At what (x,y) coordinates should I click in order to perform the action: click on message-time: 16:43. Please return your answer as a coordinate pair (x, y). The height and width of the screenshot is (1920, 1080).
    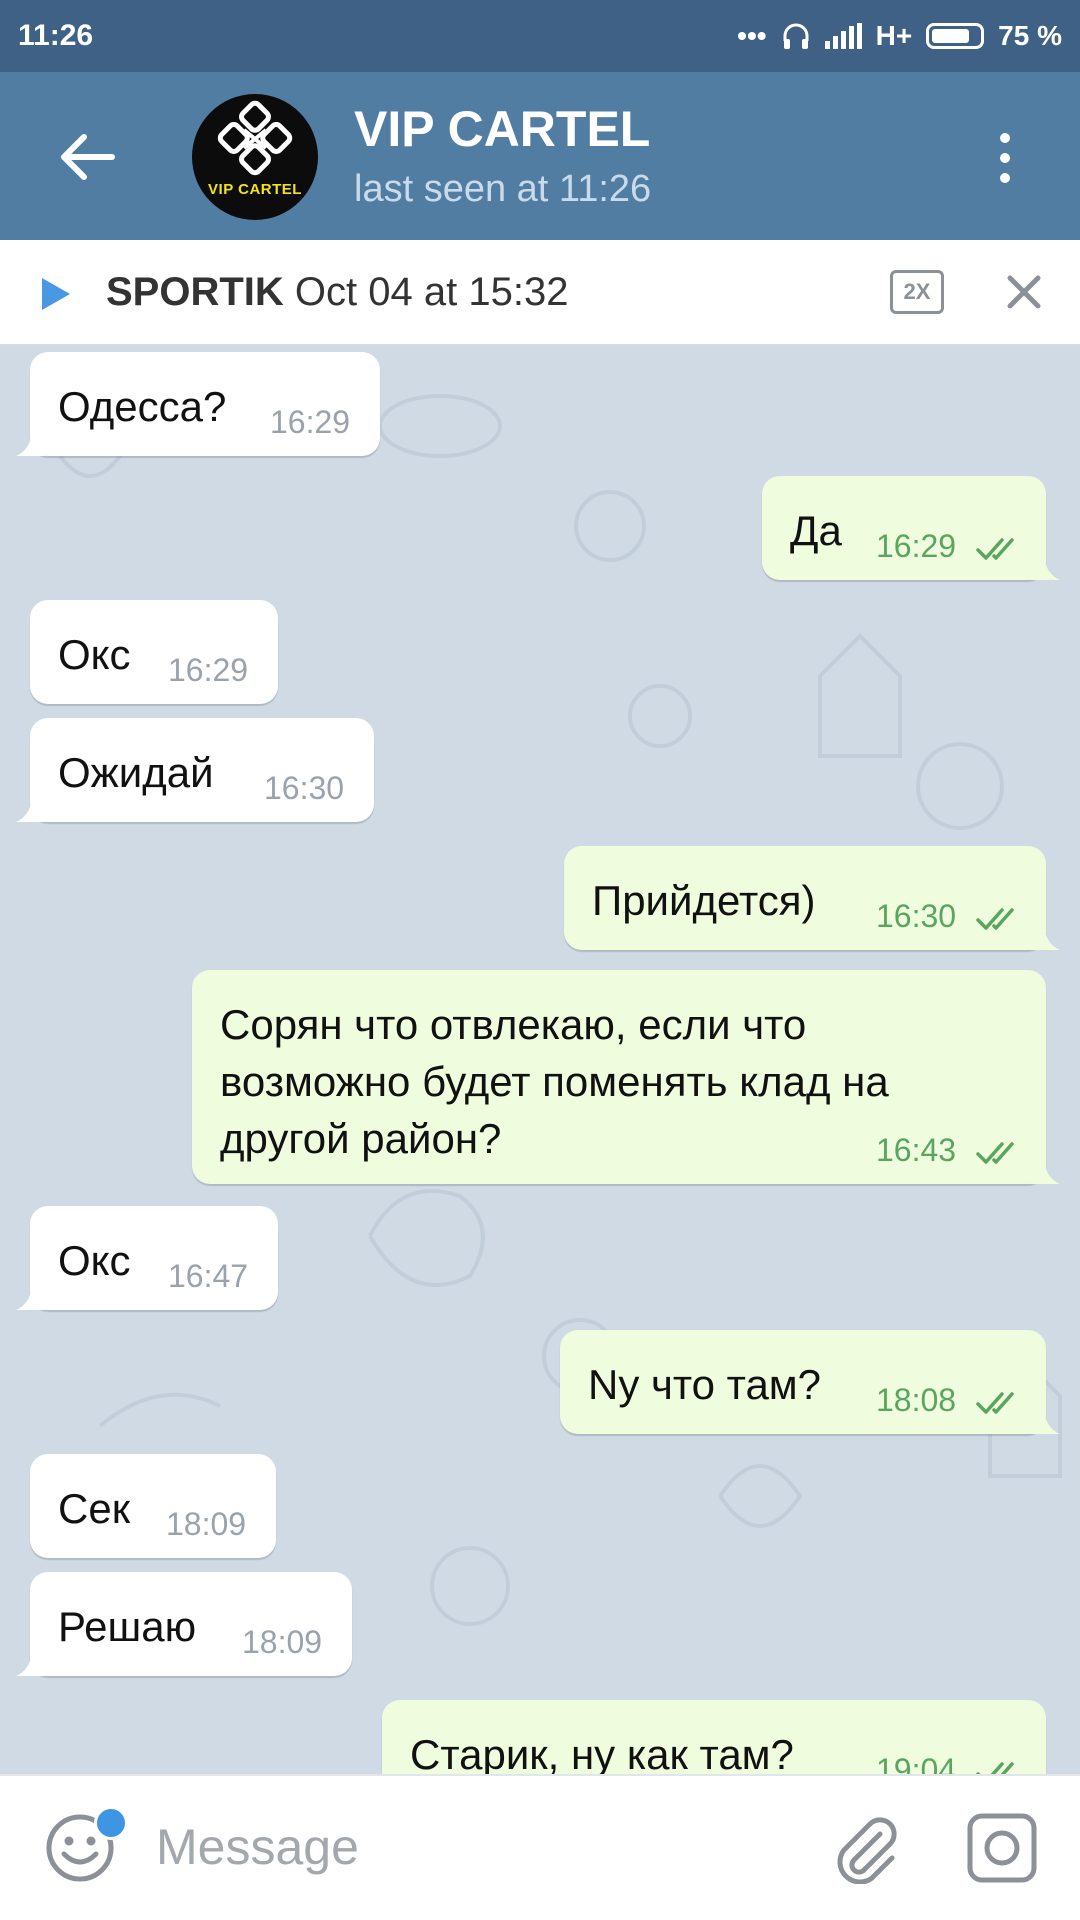
    Looking at the image, I should click on (916, 1150).